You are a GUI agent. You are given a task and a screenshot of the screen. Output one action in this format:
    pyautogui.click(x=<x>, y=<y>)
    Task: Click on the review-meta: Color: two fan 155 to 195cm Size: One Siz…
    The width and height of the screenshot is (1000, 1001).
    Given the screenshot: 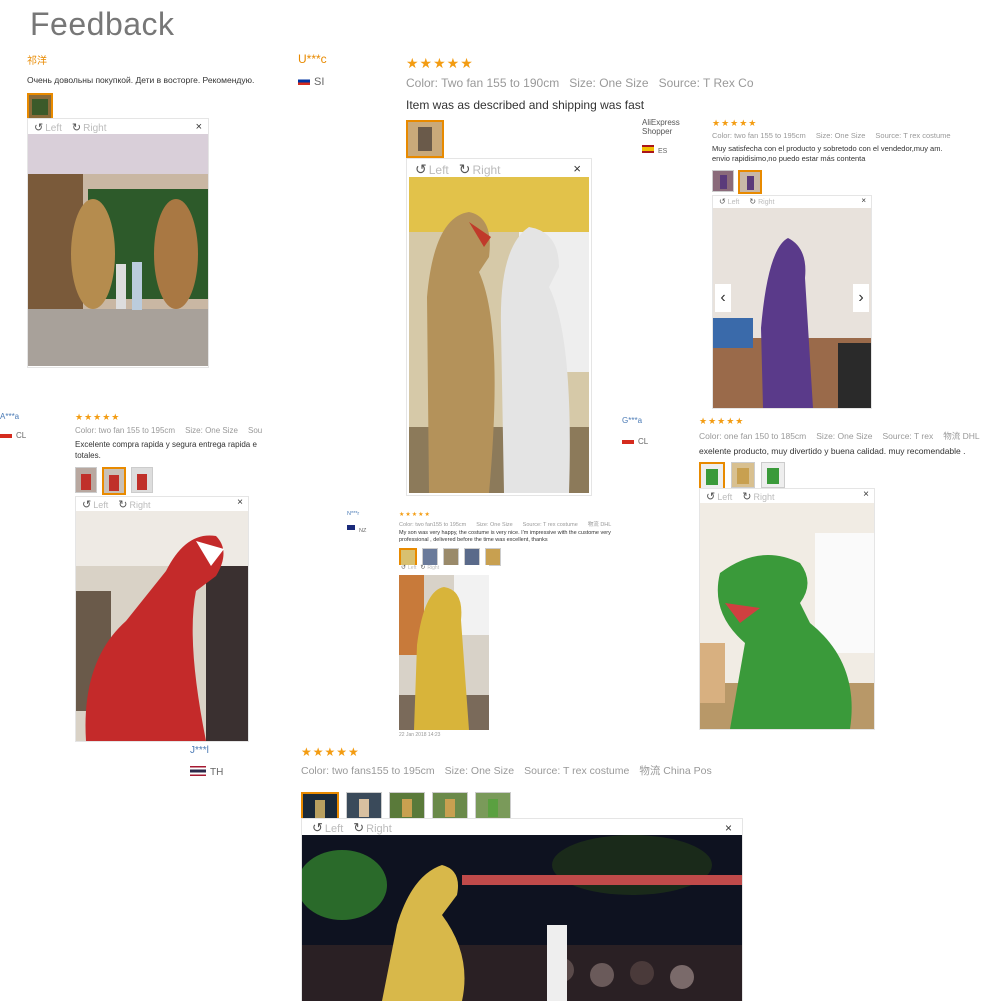 What is the action you would take?
    pyautogui.click(x=172, y=430)
    